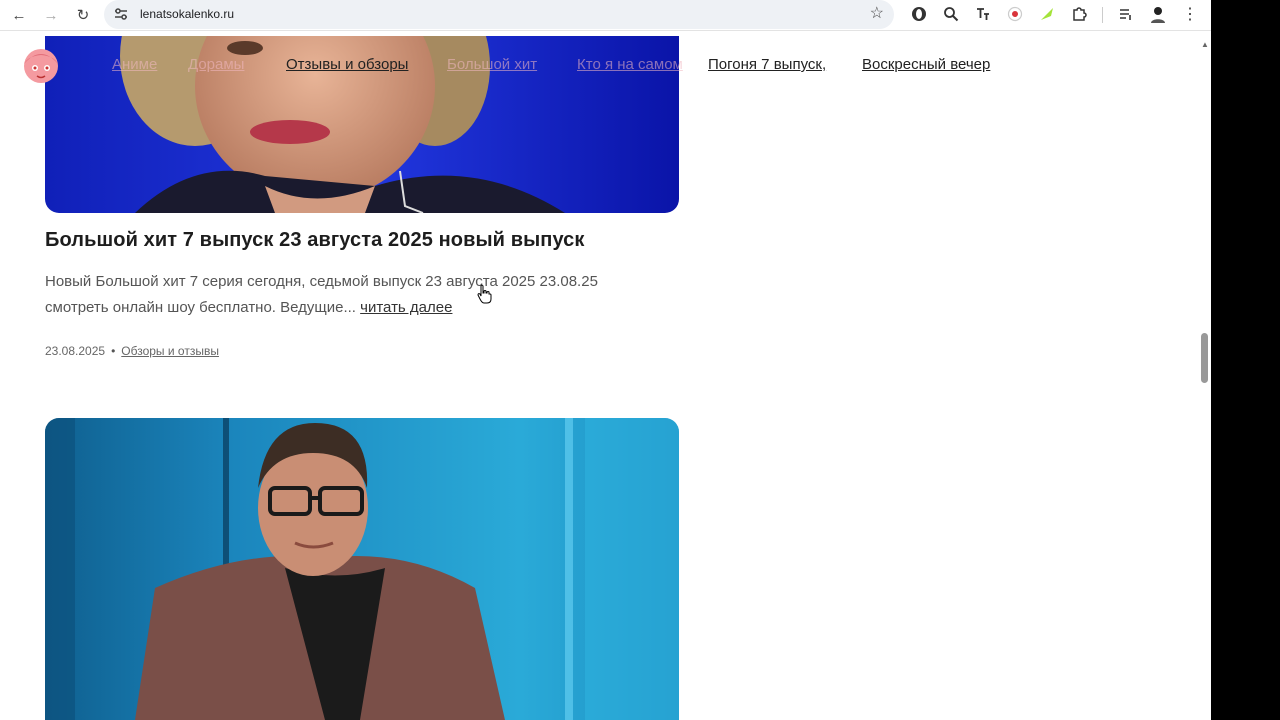 The height and width of the screenshot is (720, 1280). Describe the element at coordinates (134, 64) in the screenshot. I see `nav-link-anime: Аниме` at that location.